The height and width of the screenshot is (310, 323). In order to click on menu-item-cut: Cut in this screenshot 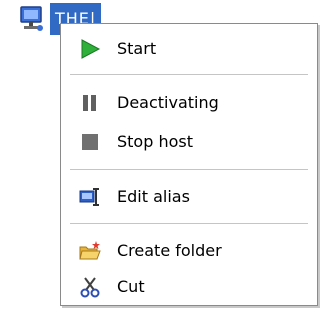, I will do `click(189, 287)`.